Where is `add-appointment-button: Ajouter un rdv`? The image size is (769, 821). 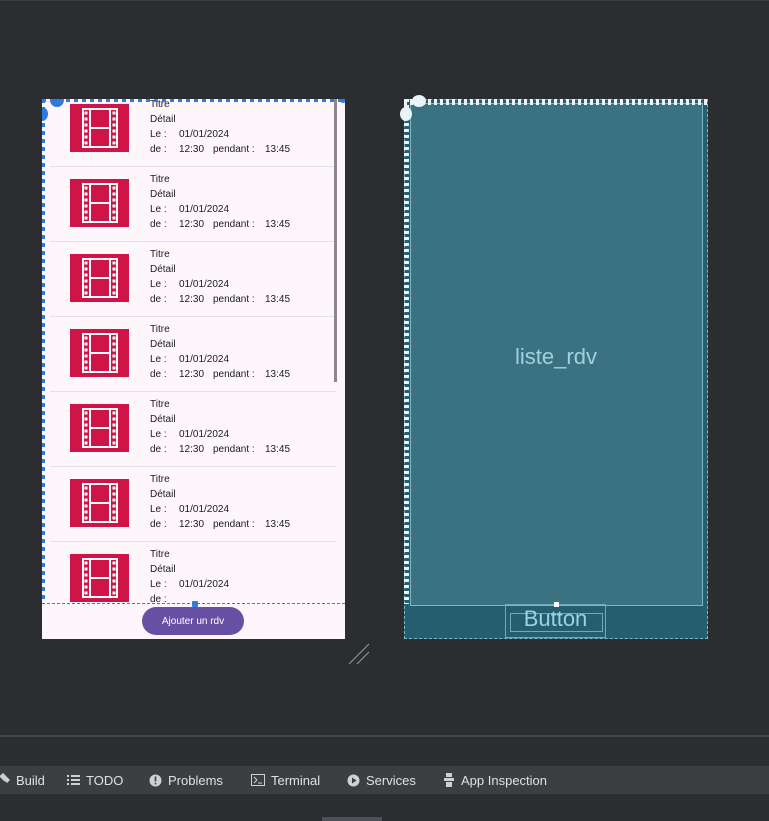 add-appointment-button: Ajouter un rdv is located at coordinates (193, 621).